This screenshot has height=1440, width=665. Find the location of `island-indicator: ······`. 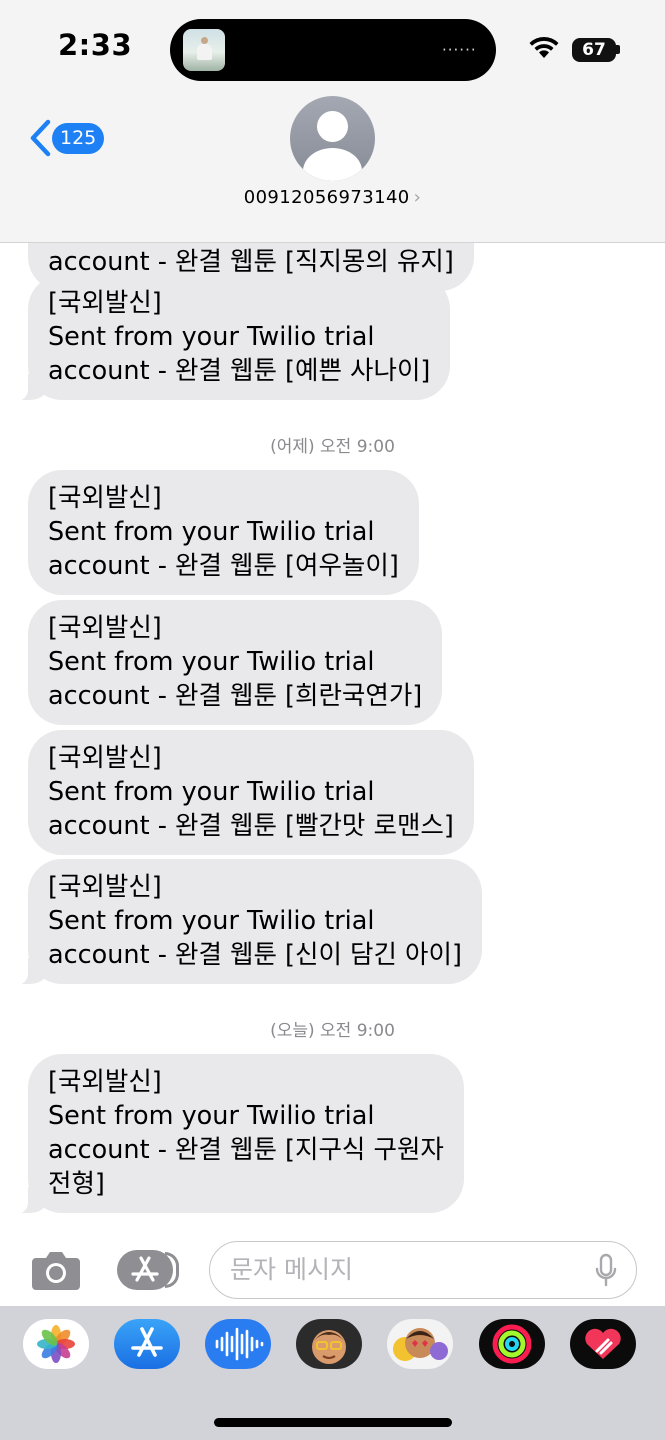

island-indicator: ······ is located at coordinates (459, 50).